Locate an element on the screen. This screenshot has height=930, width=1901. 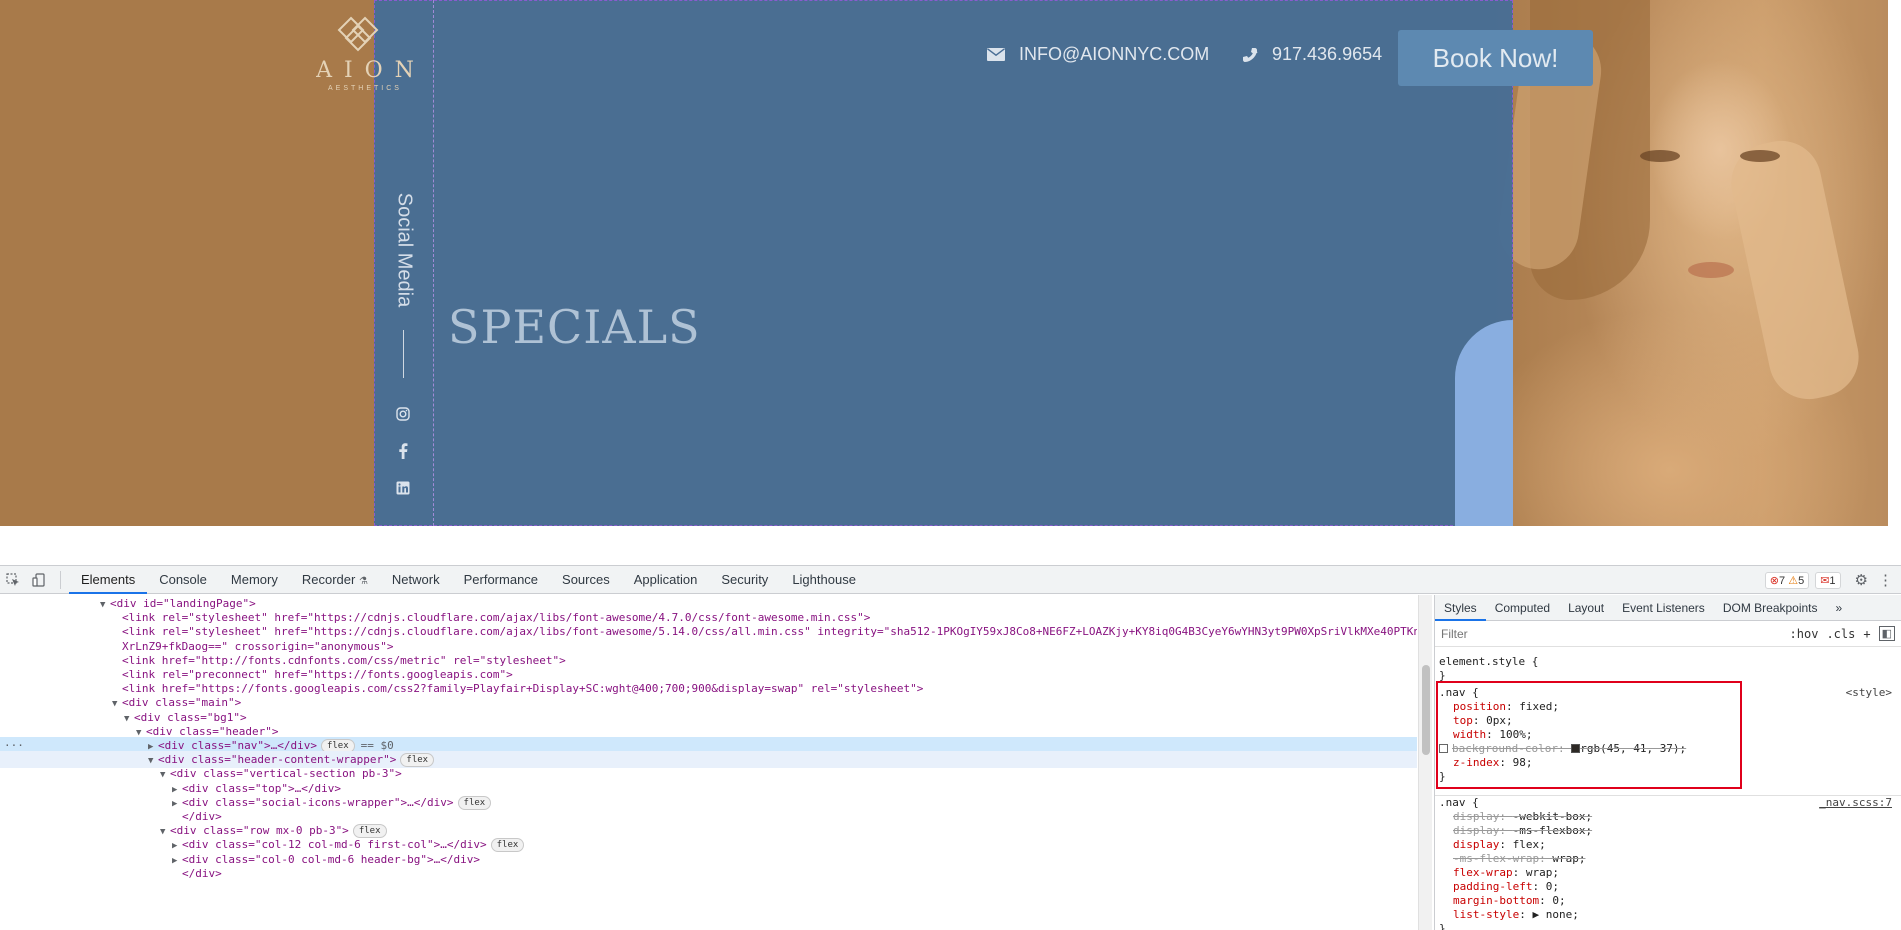
tab-memory: Memory is located at coordinates (254, 580).